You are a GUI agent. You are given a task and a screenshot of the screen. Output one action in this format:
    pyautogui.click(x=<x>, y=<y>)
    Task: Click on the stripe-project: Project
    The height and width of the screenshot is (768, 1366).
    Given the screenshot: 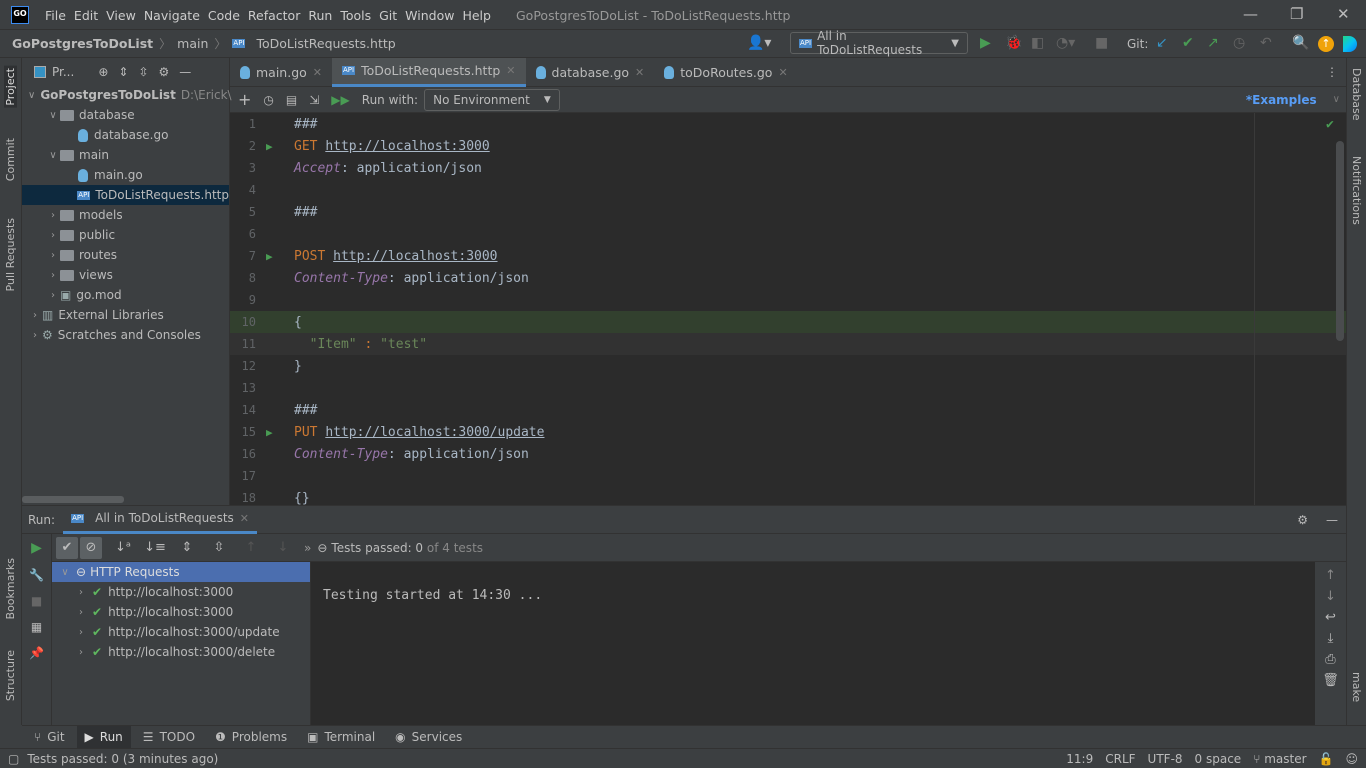 What is the action you would take?
    pyautogui.click(x=10, y=87)
    